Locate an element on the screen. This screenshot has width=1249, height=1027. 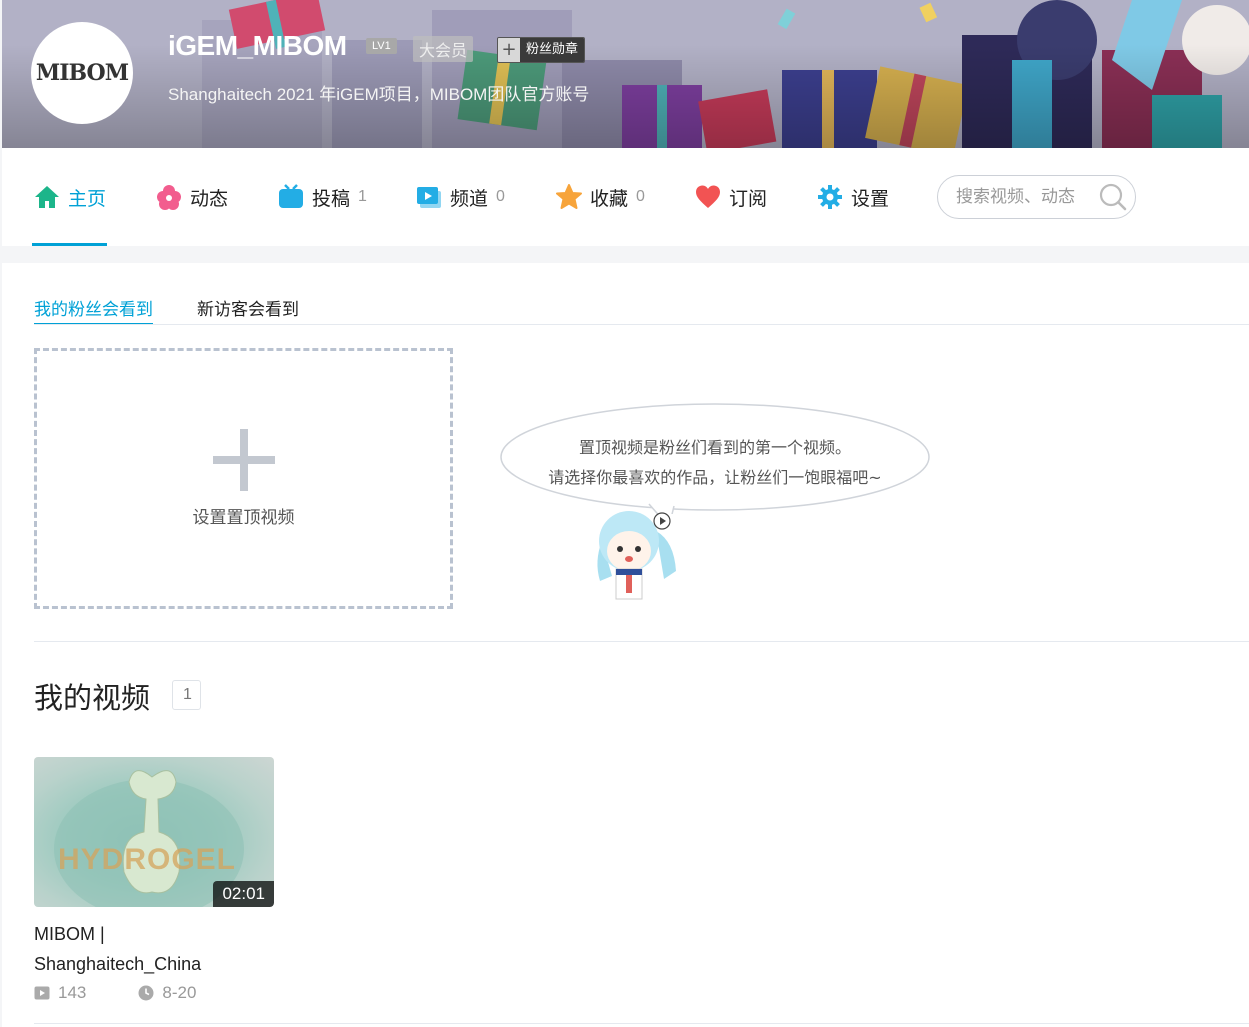
fan-medal-button: + 粉丝勋章 is located at coordinates (541, 50).